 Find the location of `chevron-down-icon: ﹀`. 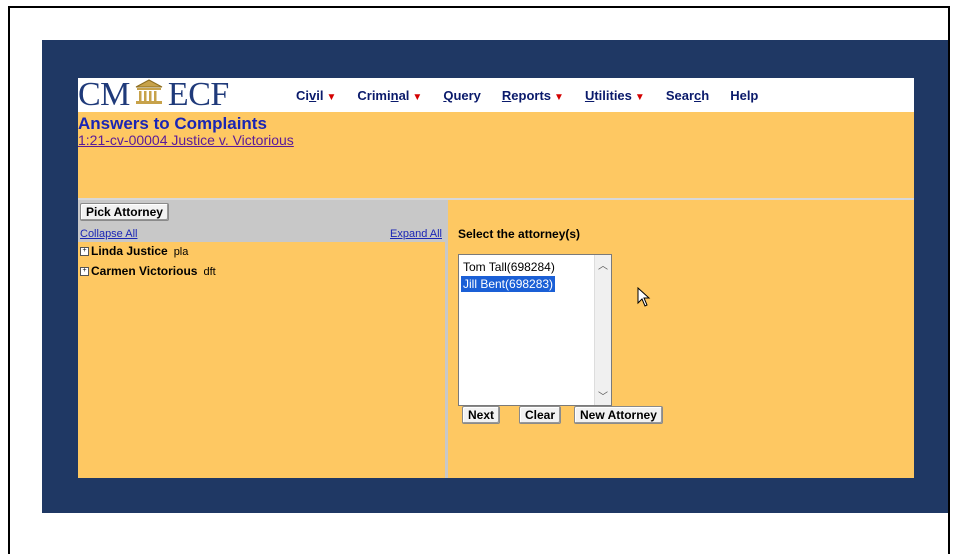

chevron-down-icon: ﹀ is located at coordinates (603, 395).